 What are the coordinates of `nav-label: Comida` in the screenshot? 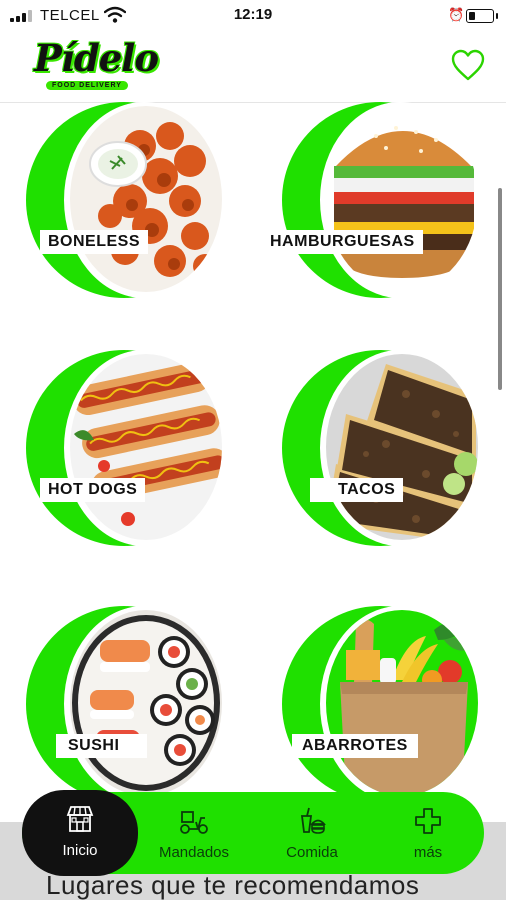 It's located at (312, 852).